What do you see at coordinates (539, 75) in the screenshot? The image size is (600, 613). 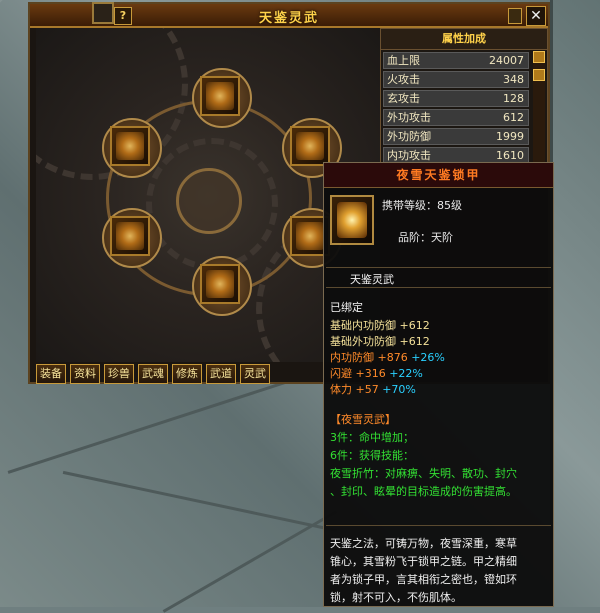 I see `scroll-thumb` at bounding box center [539, 75].